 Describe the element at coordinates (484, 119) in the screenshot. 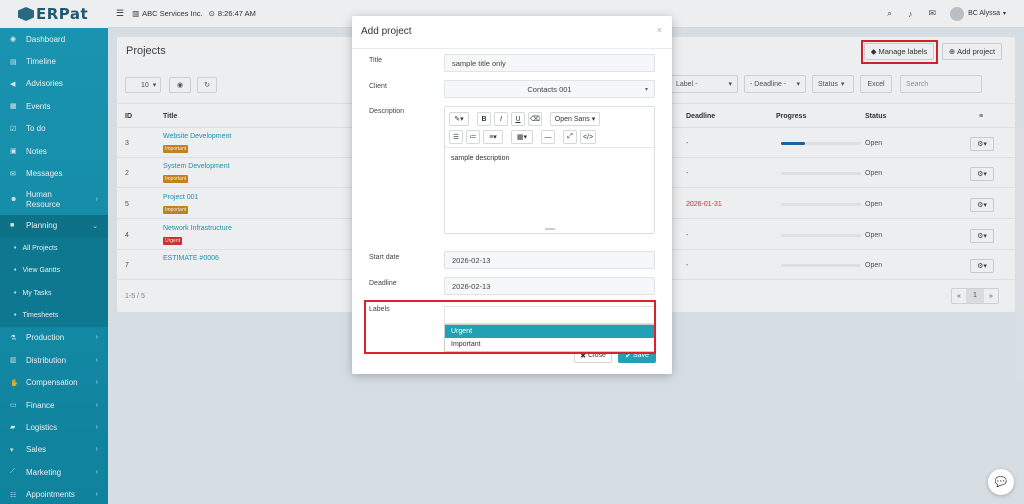

I see `bold-button: B` at that location.